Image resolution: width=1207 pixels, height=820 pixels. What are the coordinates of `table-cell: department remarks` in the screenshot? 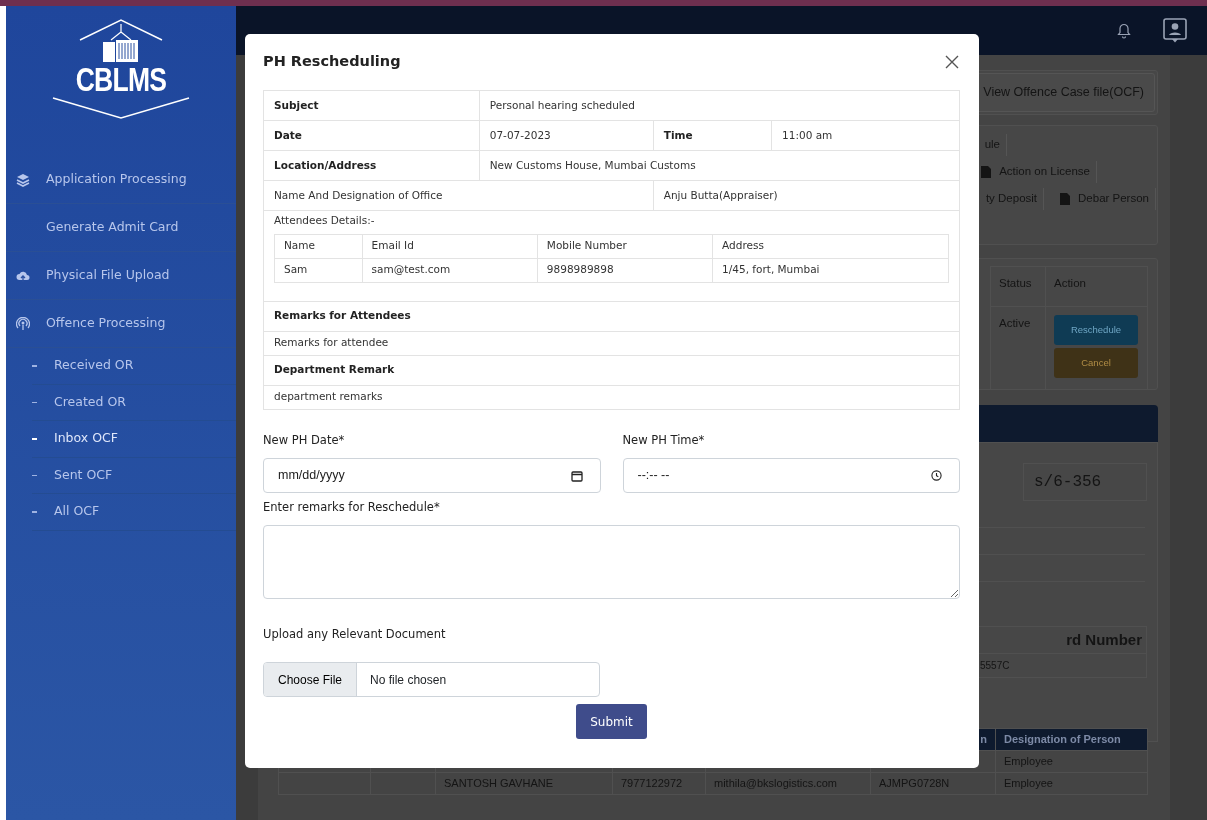 It's located at (611, 397).